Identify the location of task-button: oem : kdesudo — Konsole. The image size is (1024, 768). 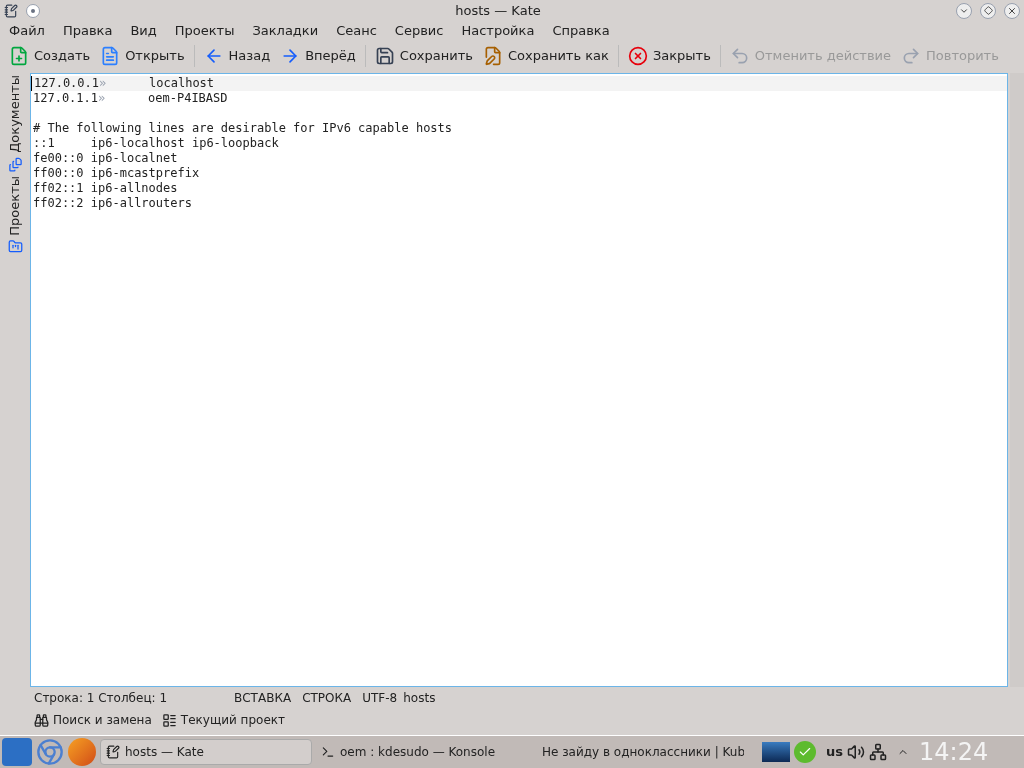
(422, 752).